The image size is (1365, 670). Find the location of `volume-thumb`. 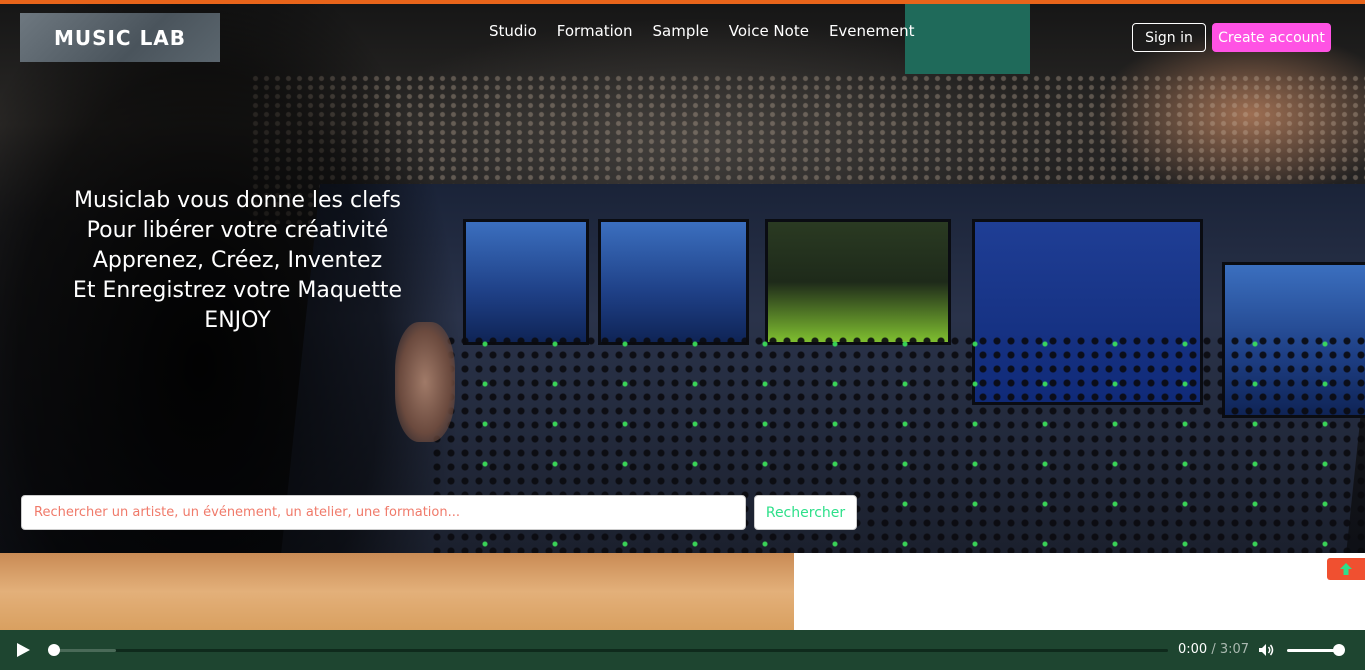

volume-thumb is located at coordinates (1339, 650).